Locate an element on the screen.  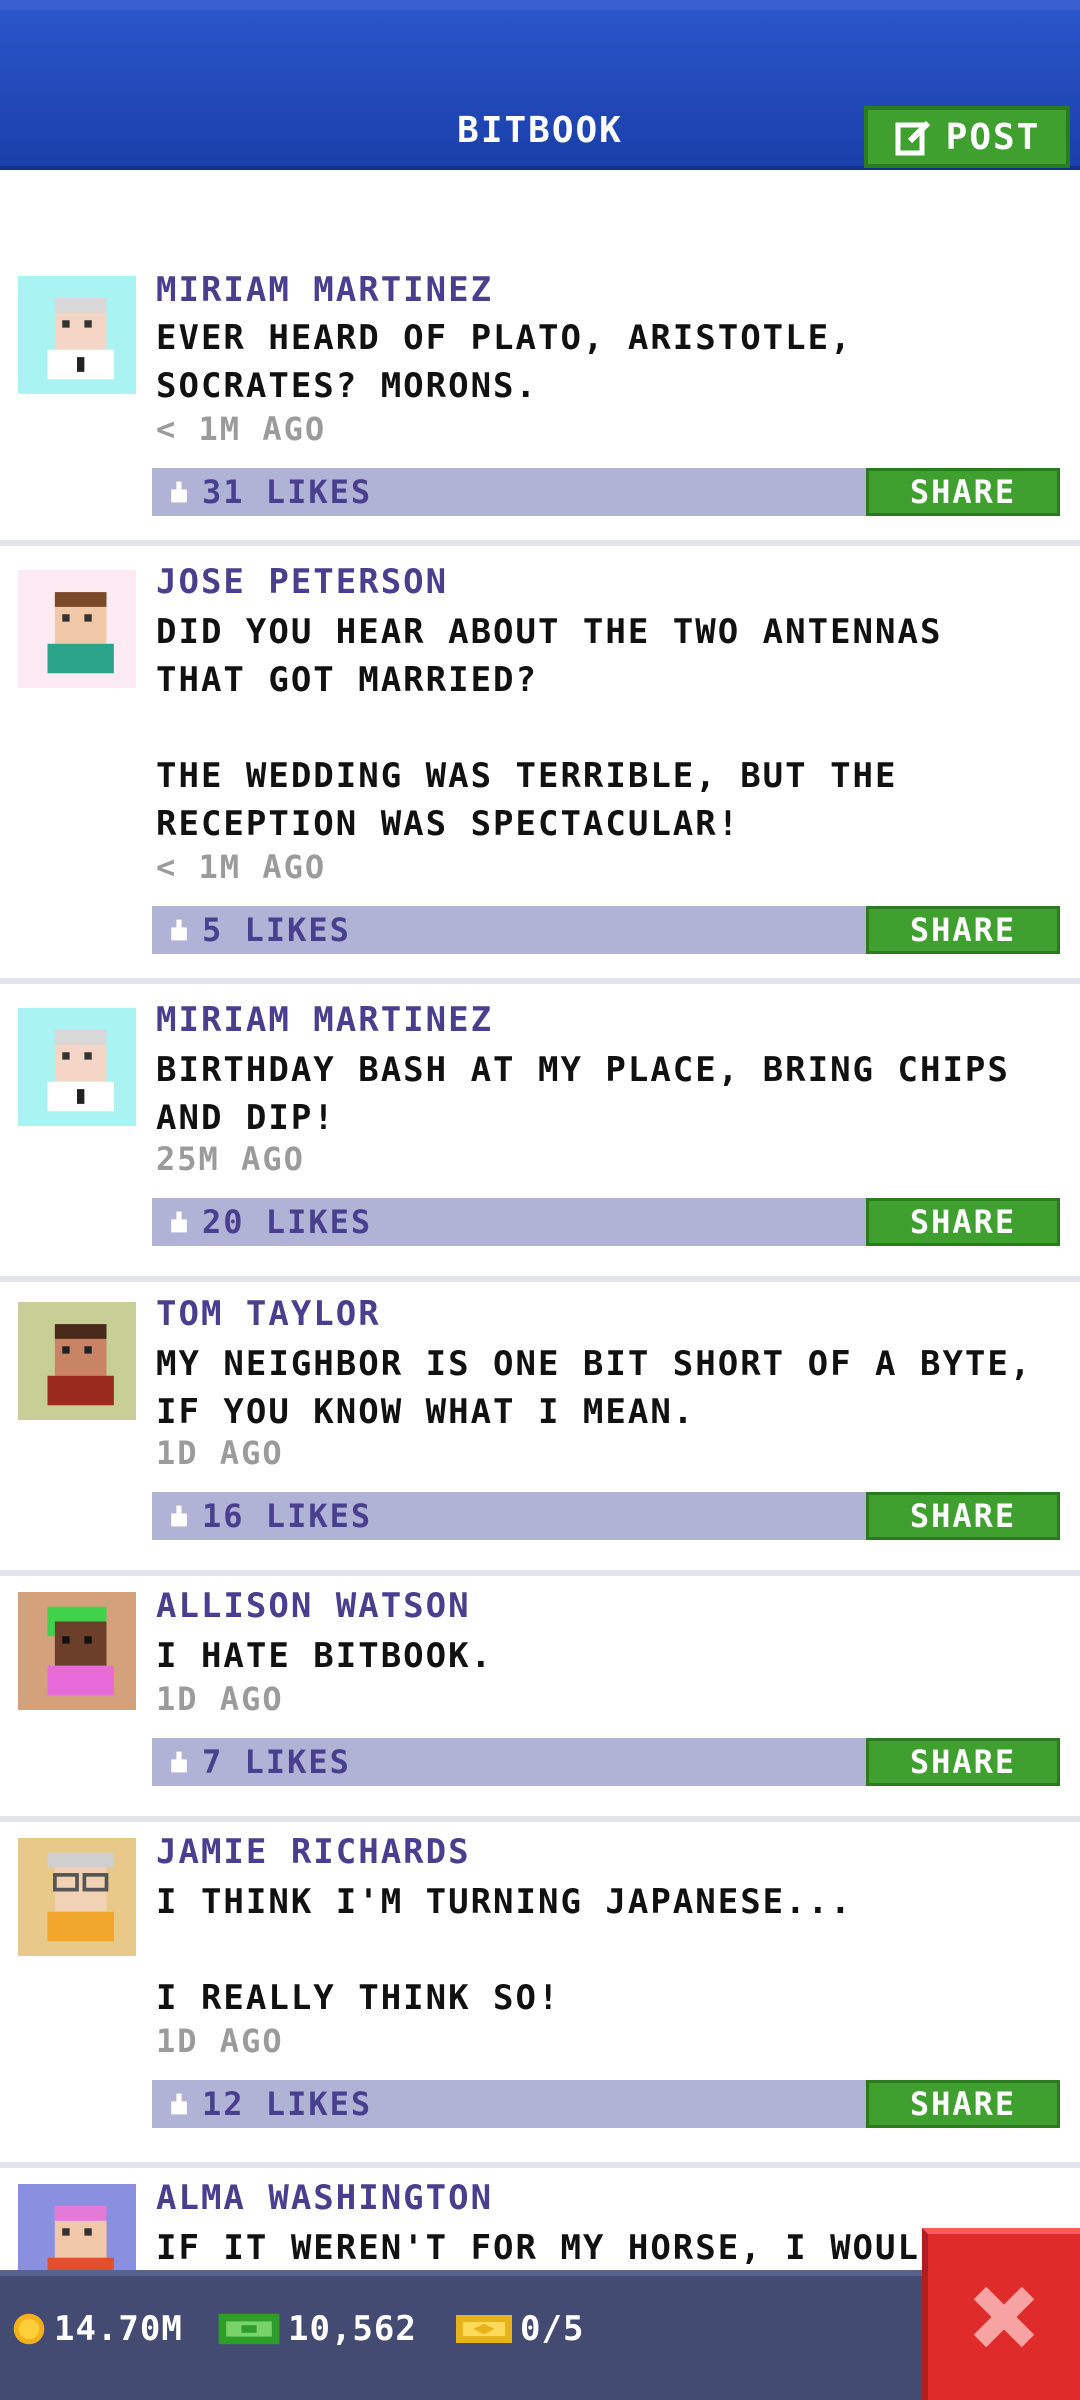
bux-stat: 10,562 is located at coordinates (317, 2329).